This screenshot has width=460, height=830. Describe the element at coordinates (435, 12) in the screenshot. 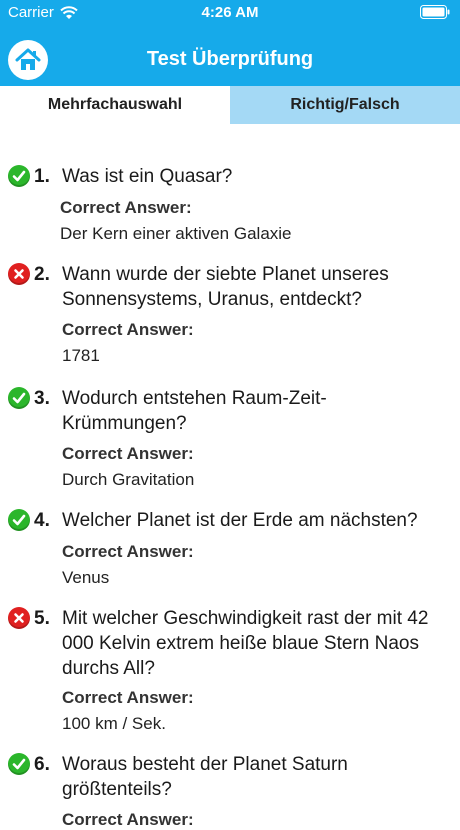

I see `battery-icon` at that location.